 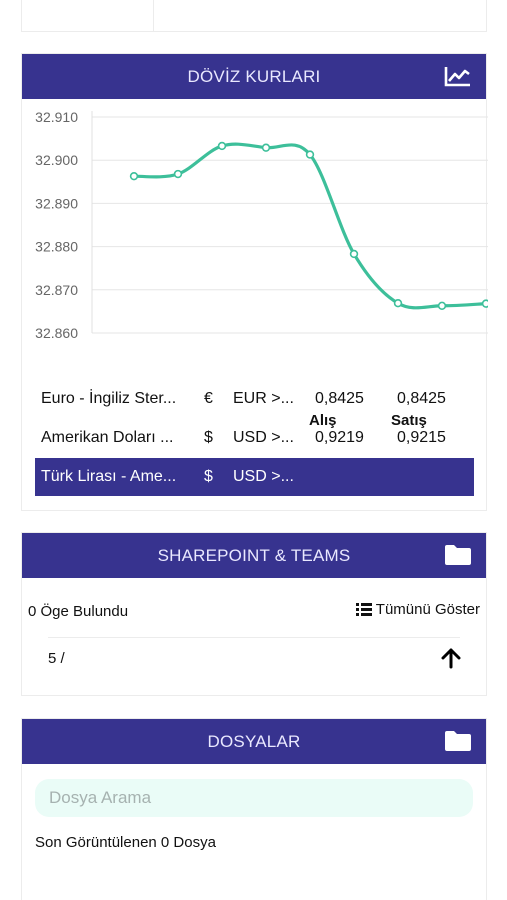 I want to click on y-tick-label: 32.870, so click(x=56, y=290).